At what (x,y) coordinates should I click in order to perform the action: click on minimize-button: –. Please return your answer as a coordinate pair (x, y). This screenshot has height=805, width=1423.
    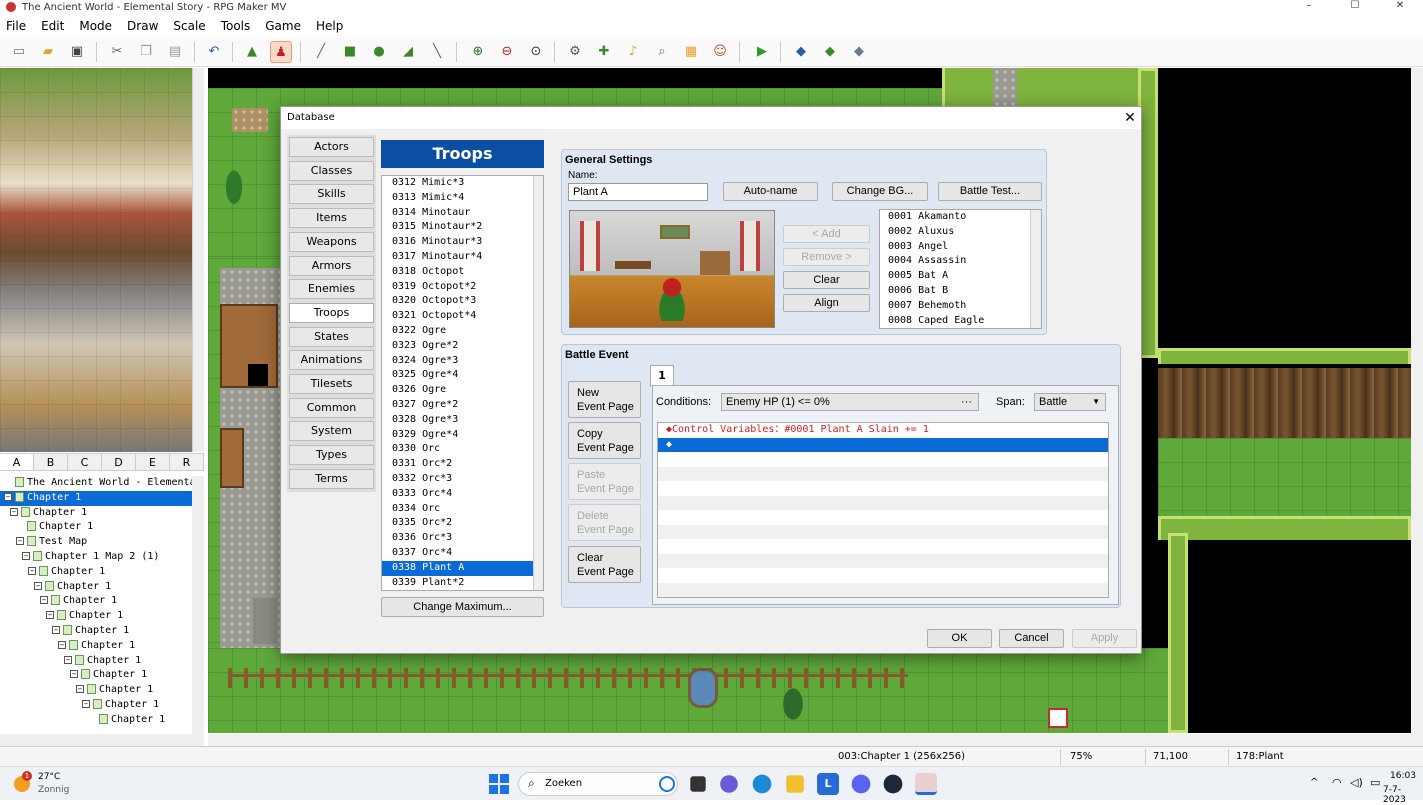
    Looking at the image, I should click on (1309, 7).